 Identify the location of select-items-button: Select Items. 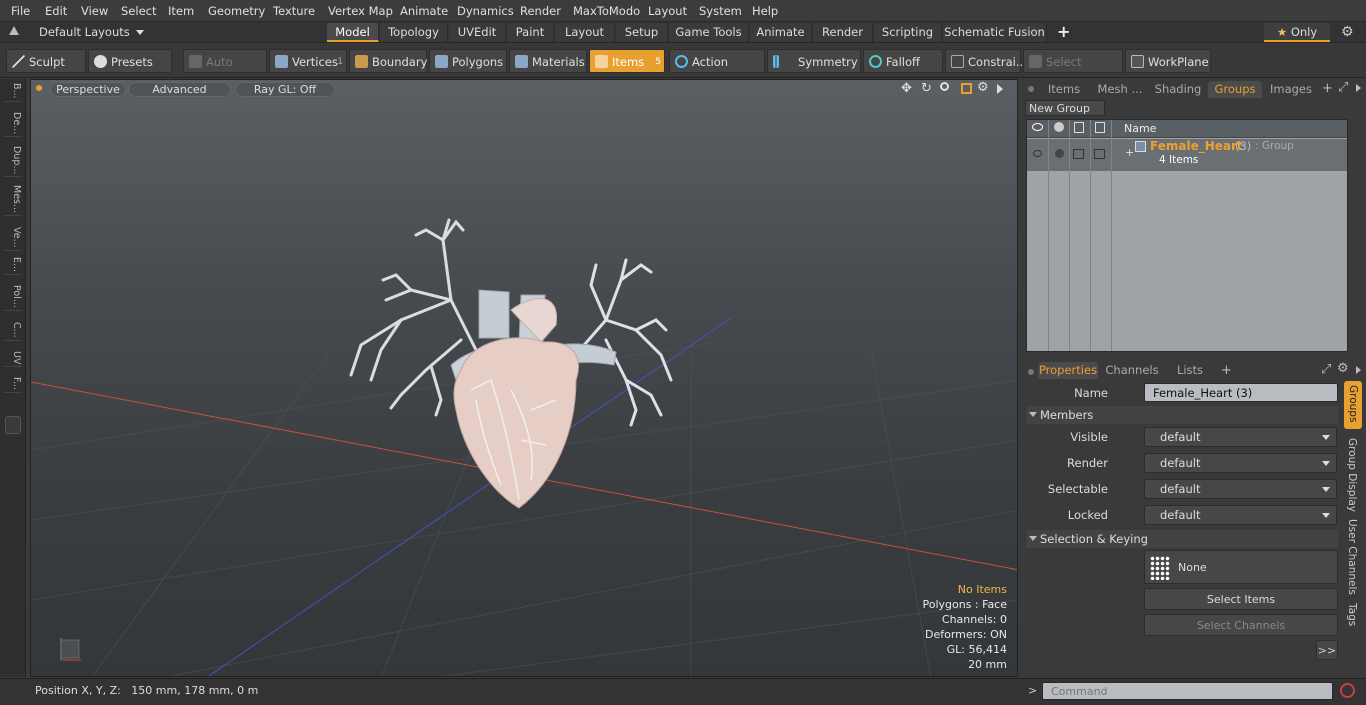
(1241, 599).